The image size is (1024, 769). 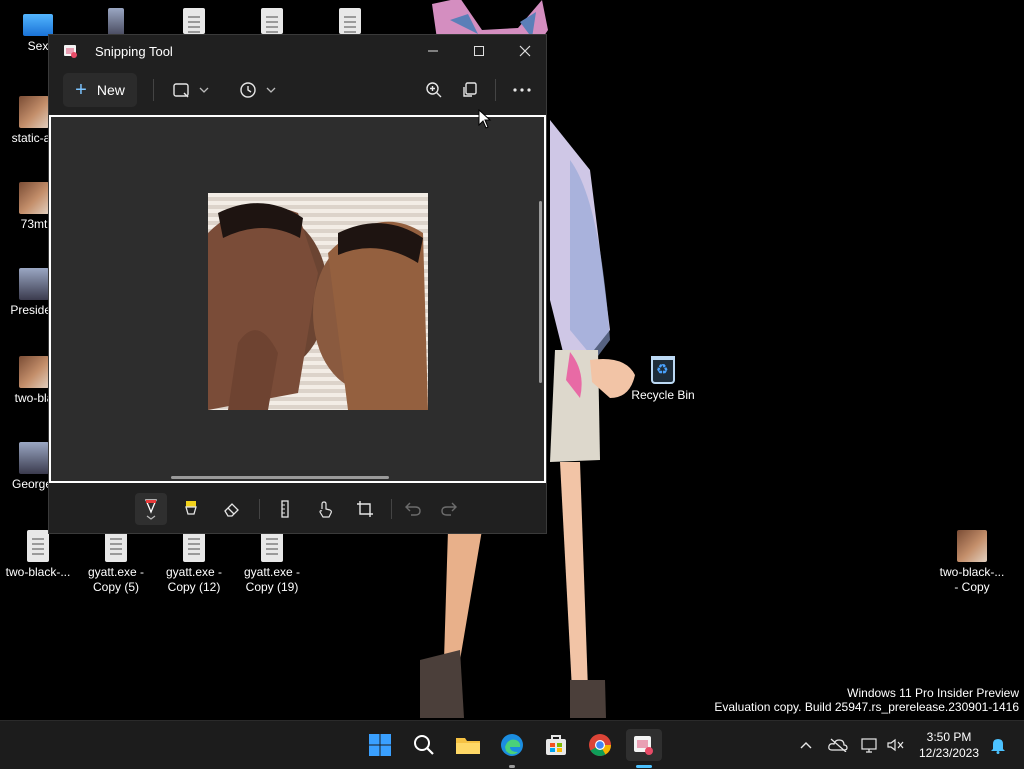 I want to click on volume-tray-button, so click(x=896, y=745).